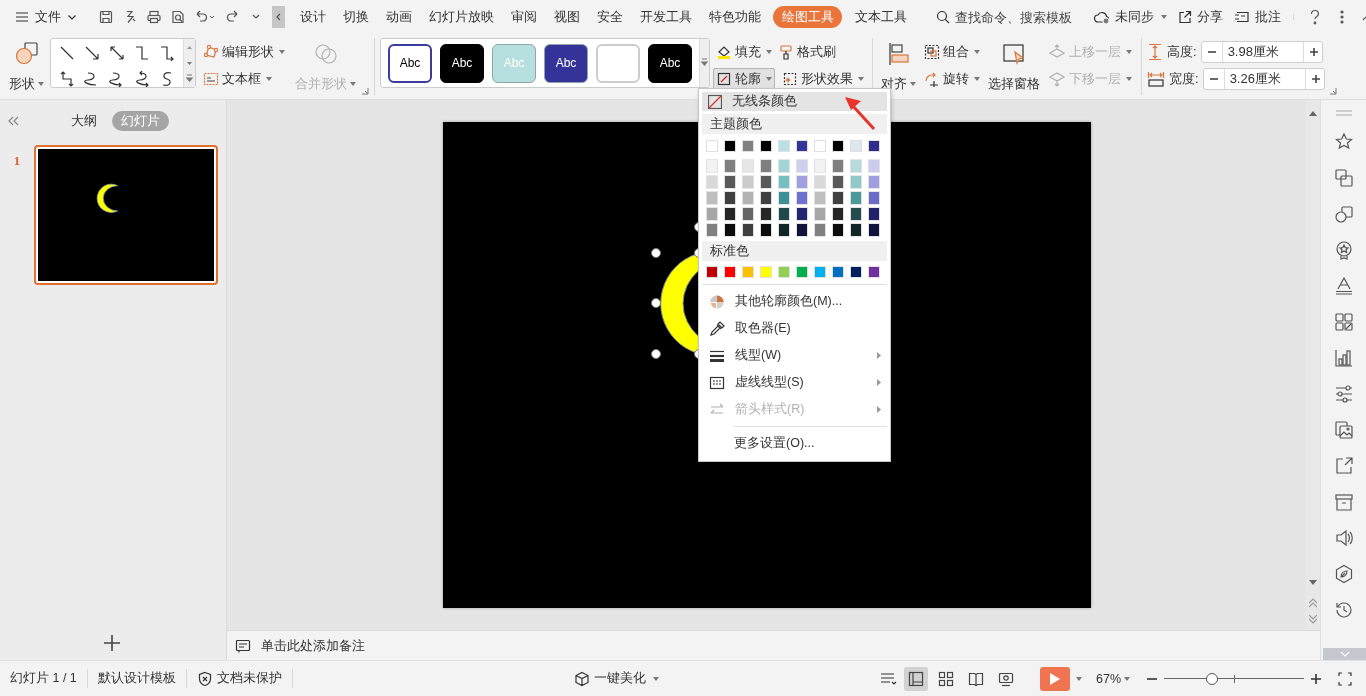 The image size is (1366, 696). What do you see at coordinates (794, 101) in the screenshot?
I see `menu-item: 无线条颜色` at bounding box center [794, 101].